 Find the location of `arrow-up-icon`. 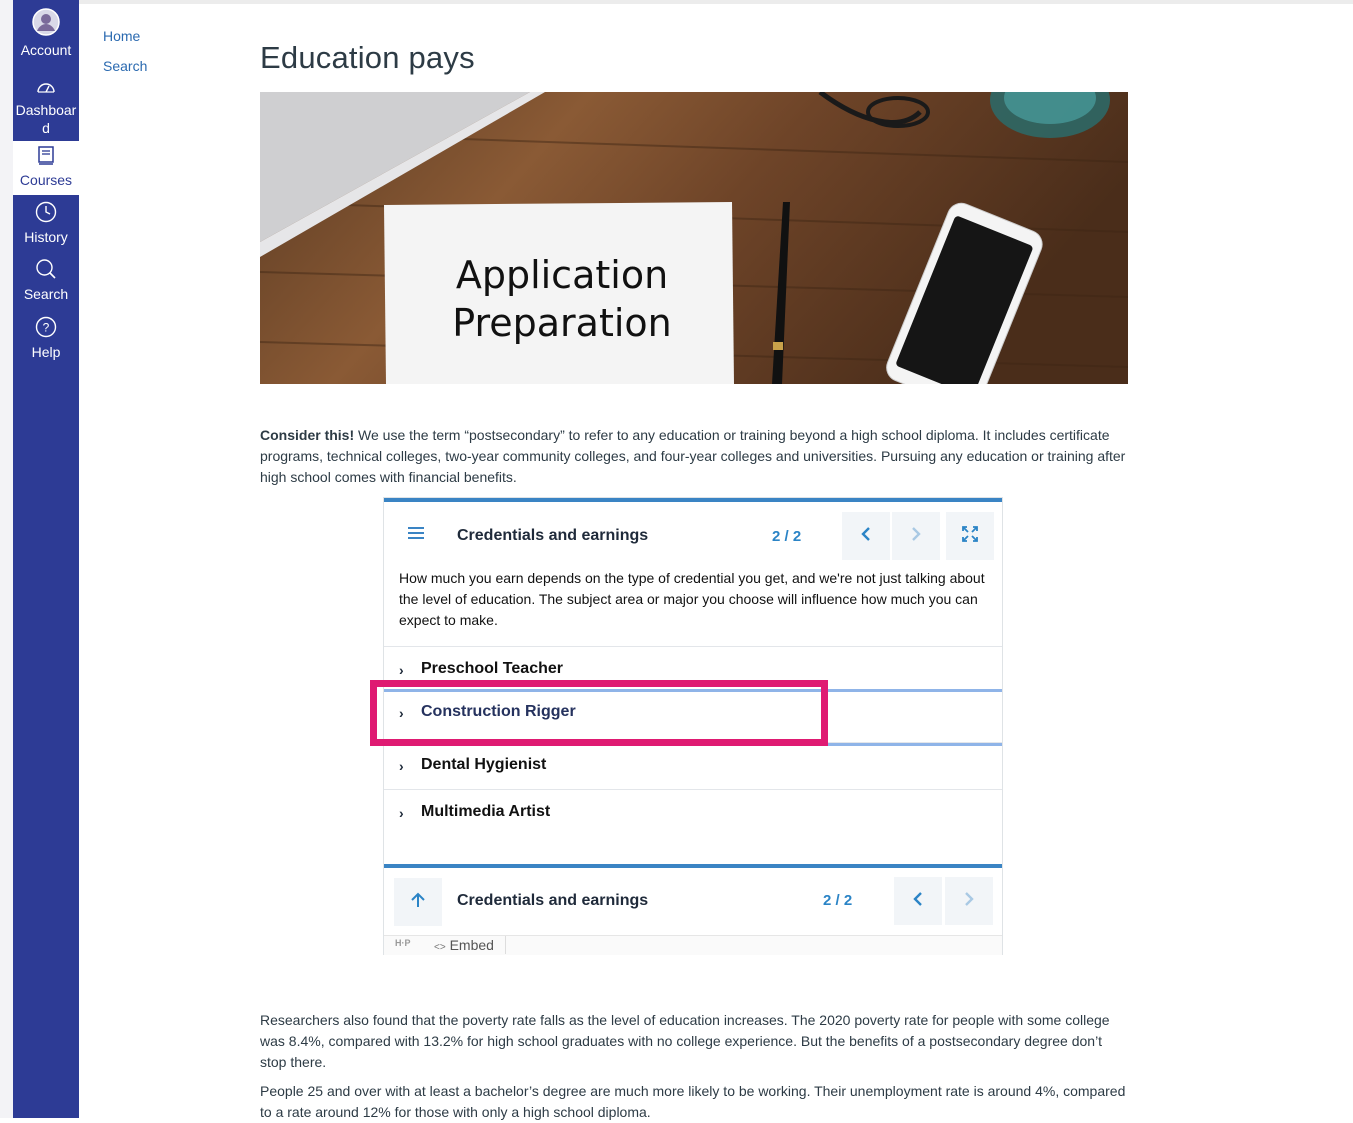

arrow-up-icon is located at coordinates (418, 902).